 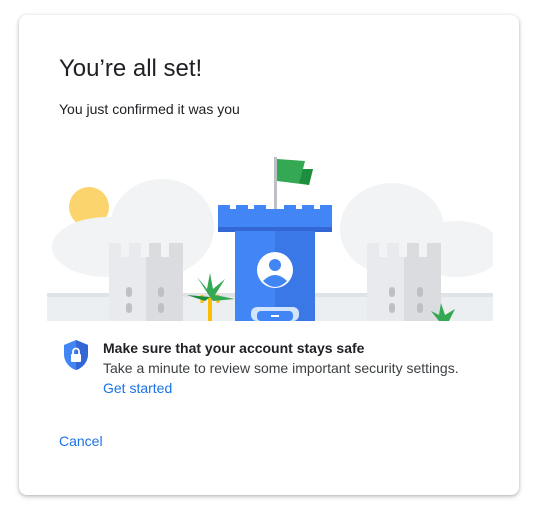 What do you see at coordinates (76, 355) in the screenshot?
I see `shield-lock-icon` at bounding box center [76, 355].